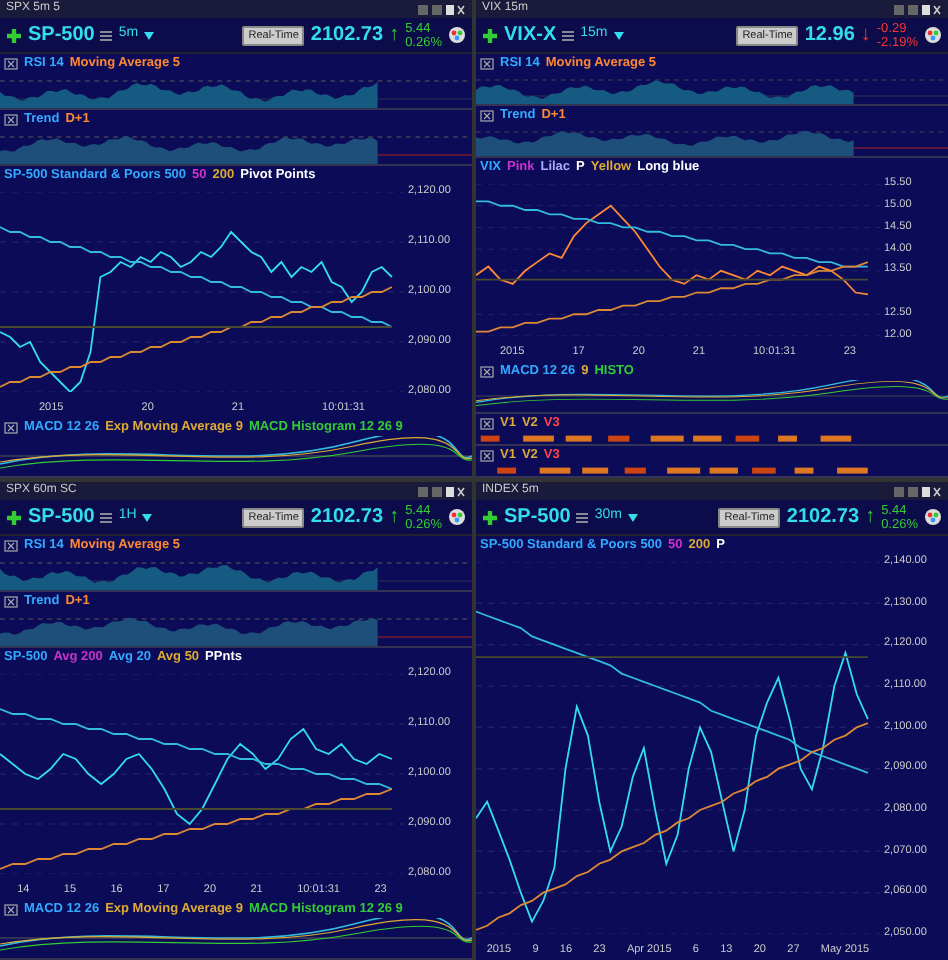 The image size is (948, 960). I want to click on change-arrow: ↓, so click(865, 35).